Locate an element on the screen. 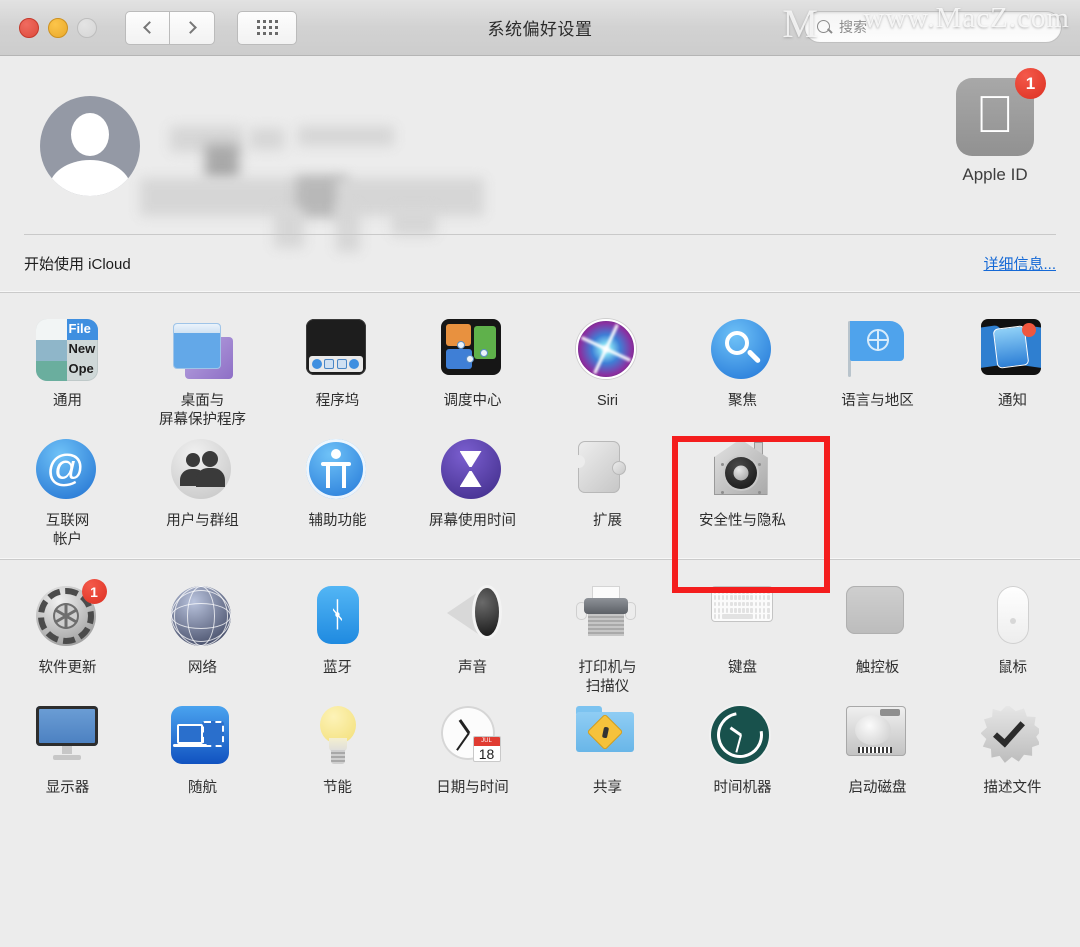  apple-id-icon:  1 is located at coordinates (1001, 112).